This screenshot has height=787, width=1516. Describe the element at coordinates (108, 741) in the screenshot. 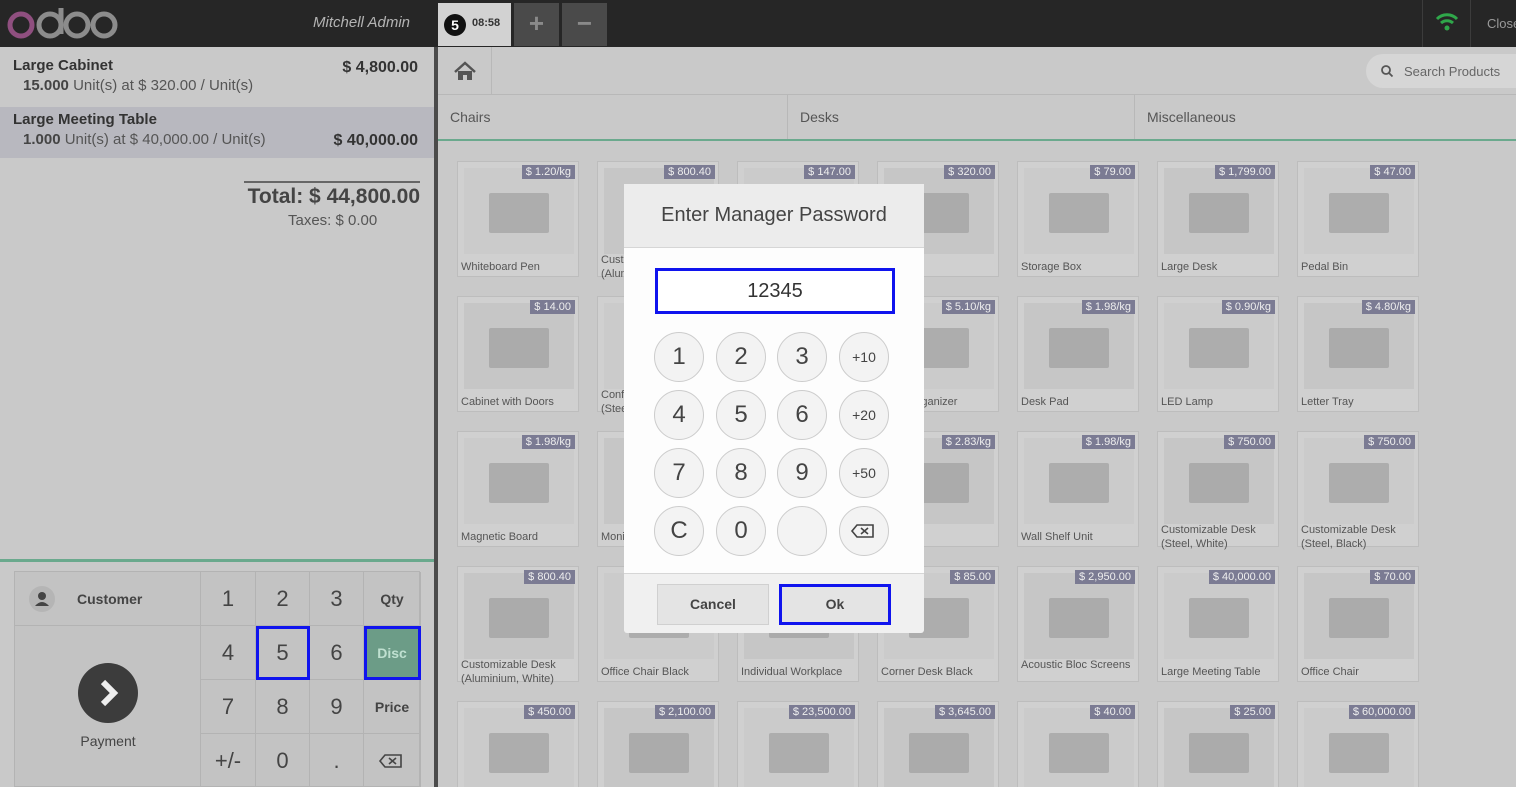

I see `payment-label: Payment` at that location.